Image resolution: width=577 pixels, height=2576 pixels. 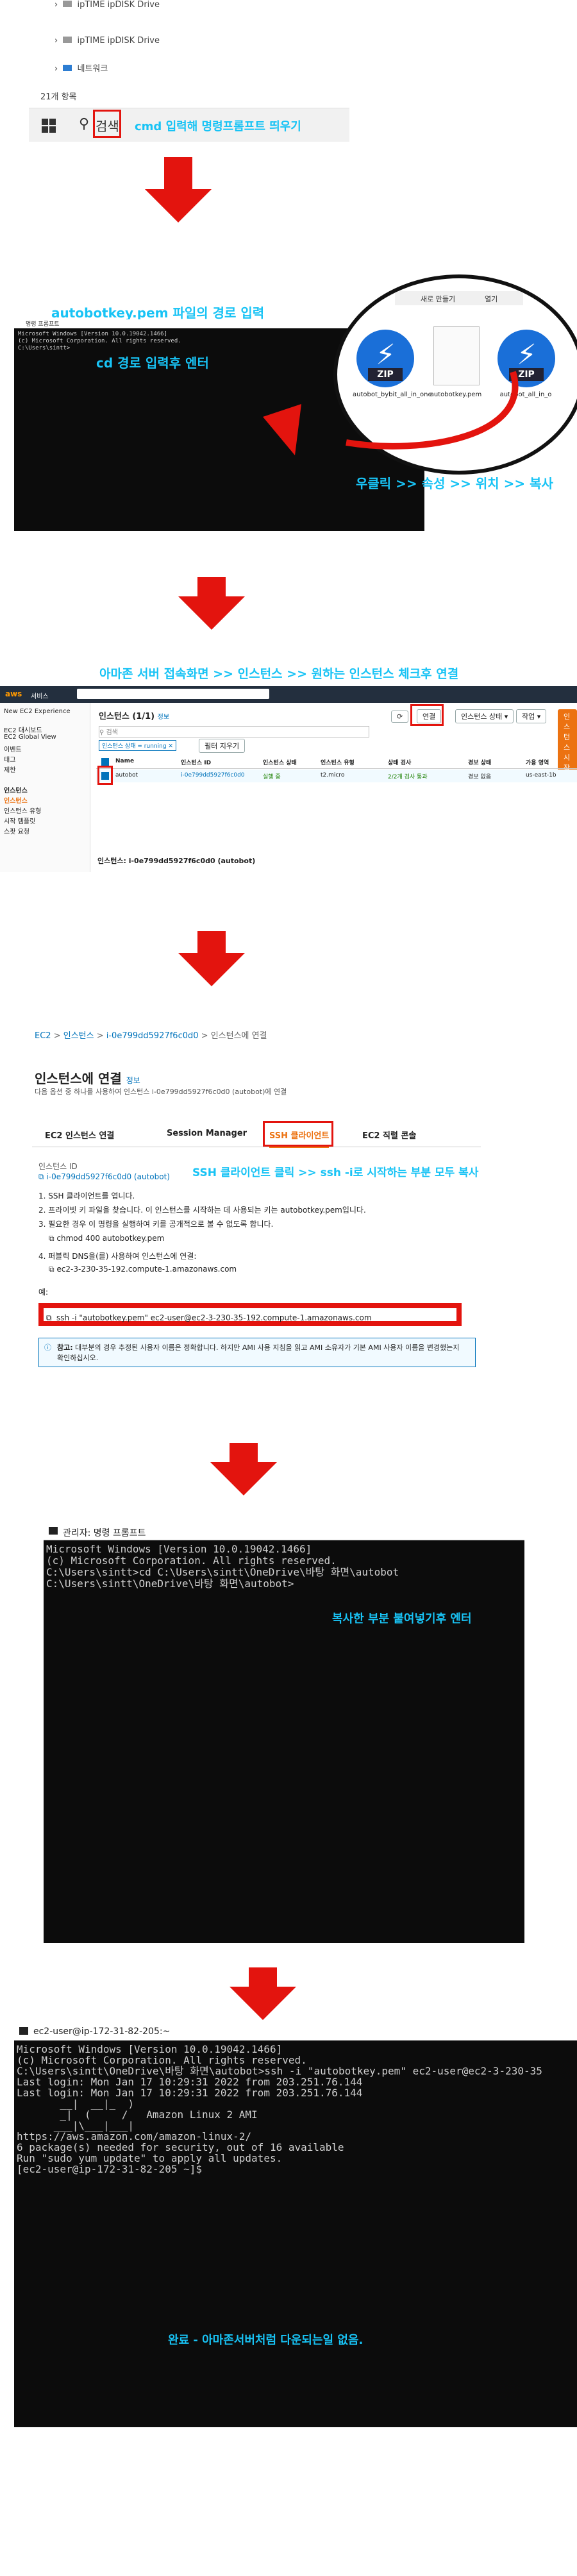 What do you see at coordinates (400, 716) in the screenshot?
I see `refresh-icon: ⟳` at bounding box center [400, 716].